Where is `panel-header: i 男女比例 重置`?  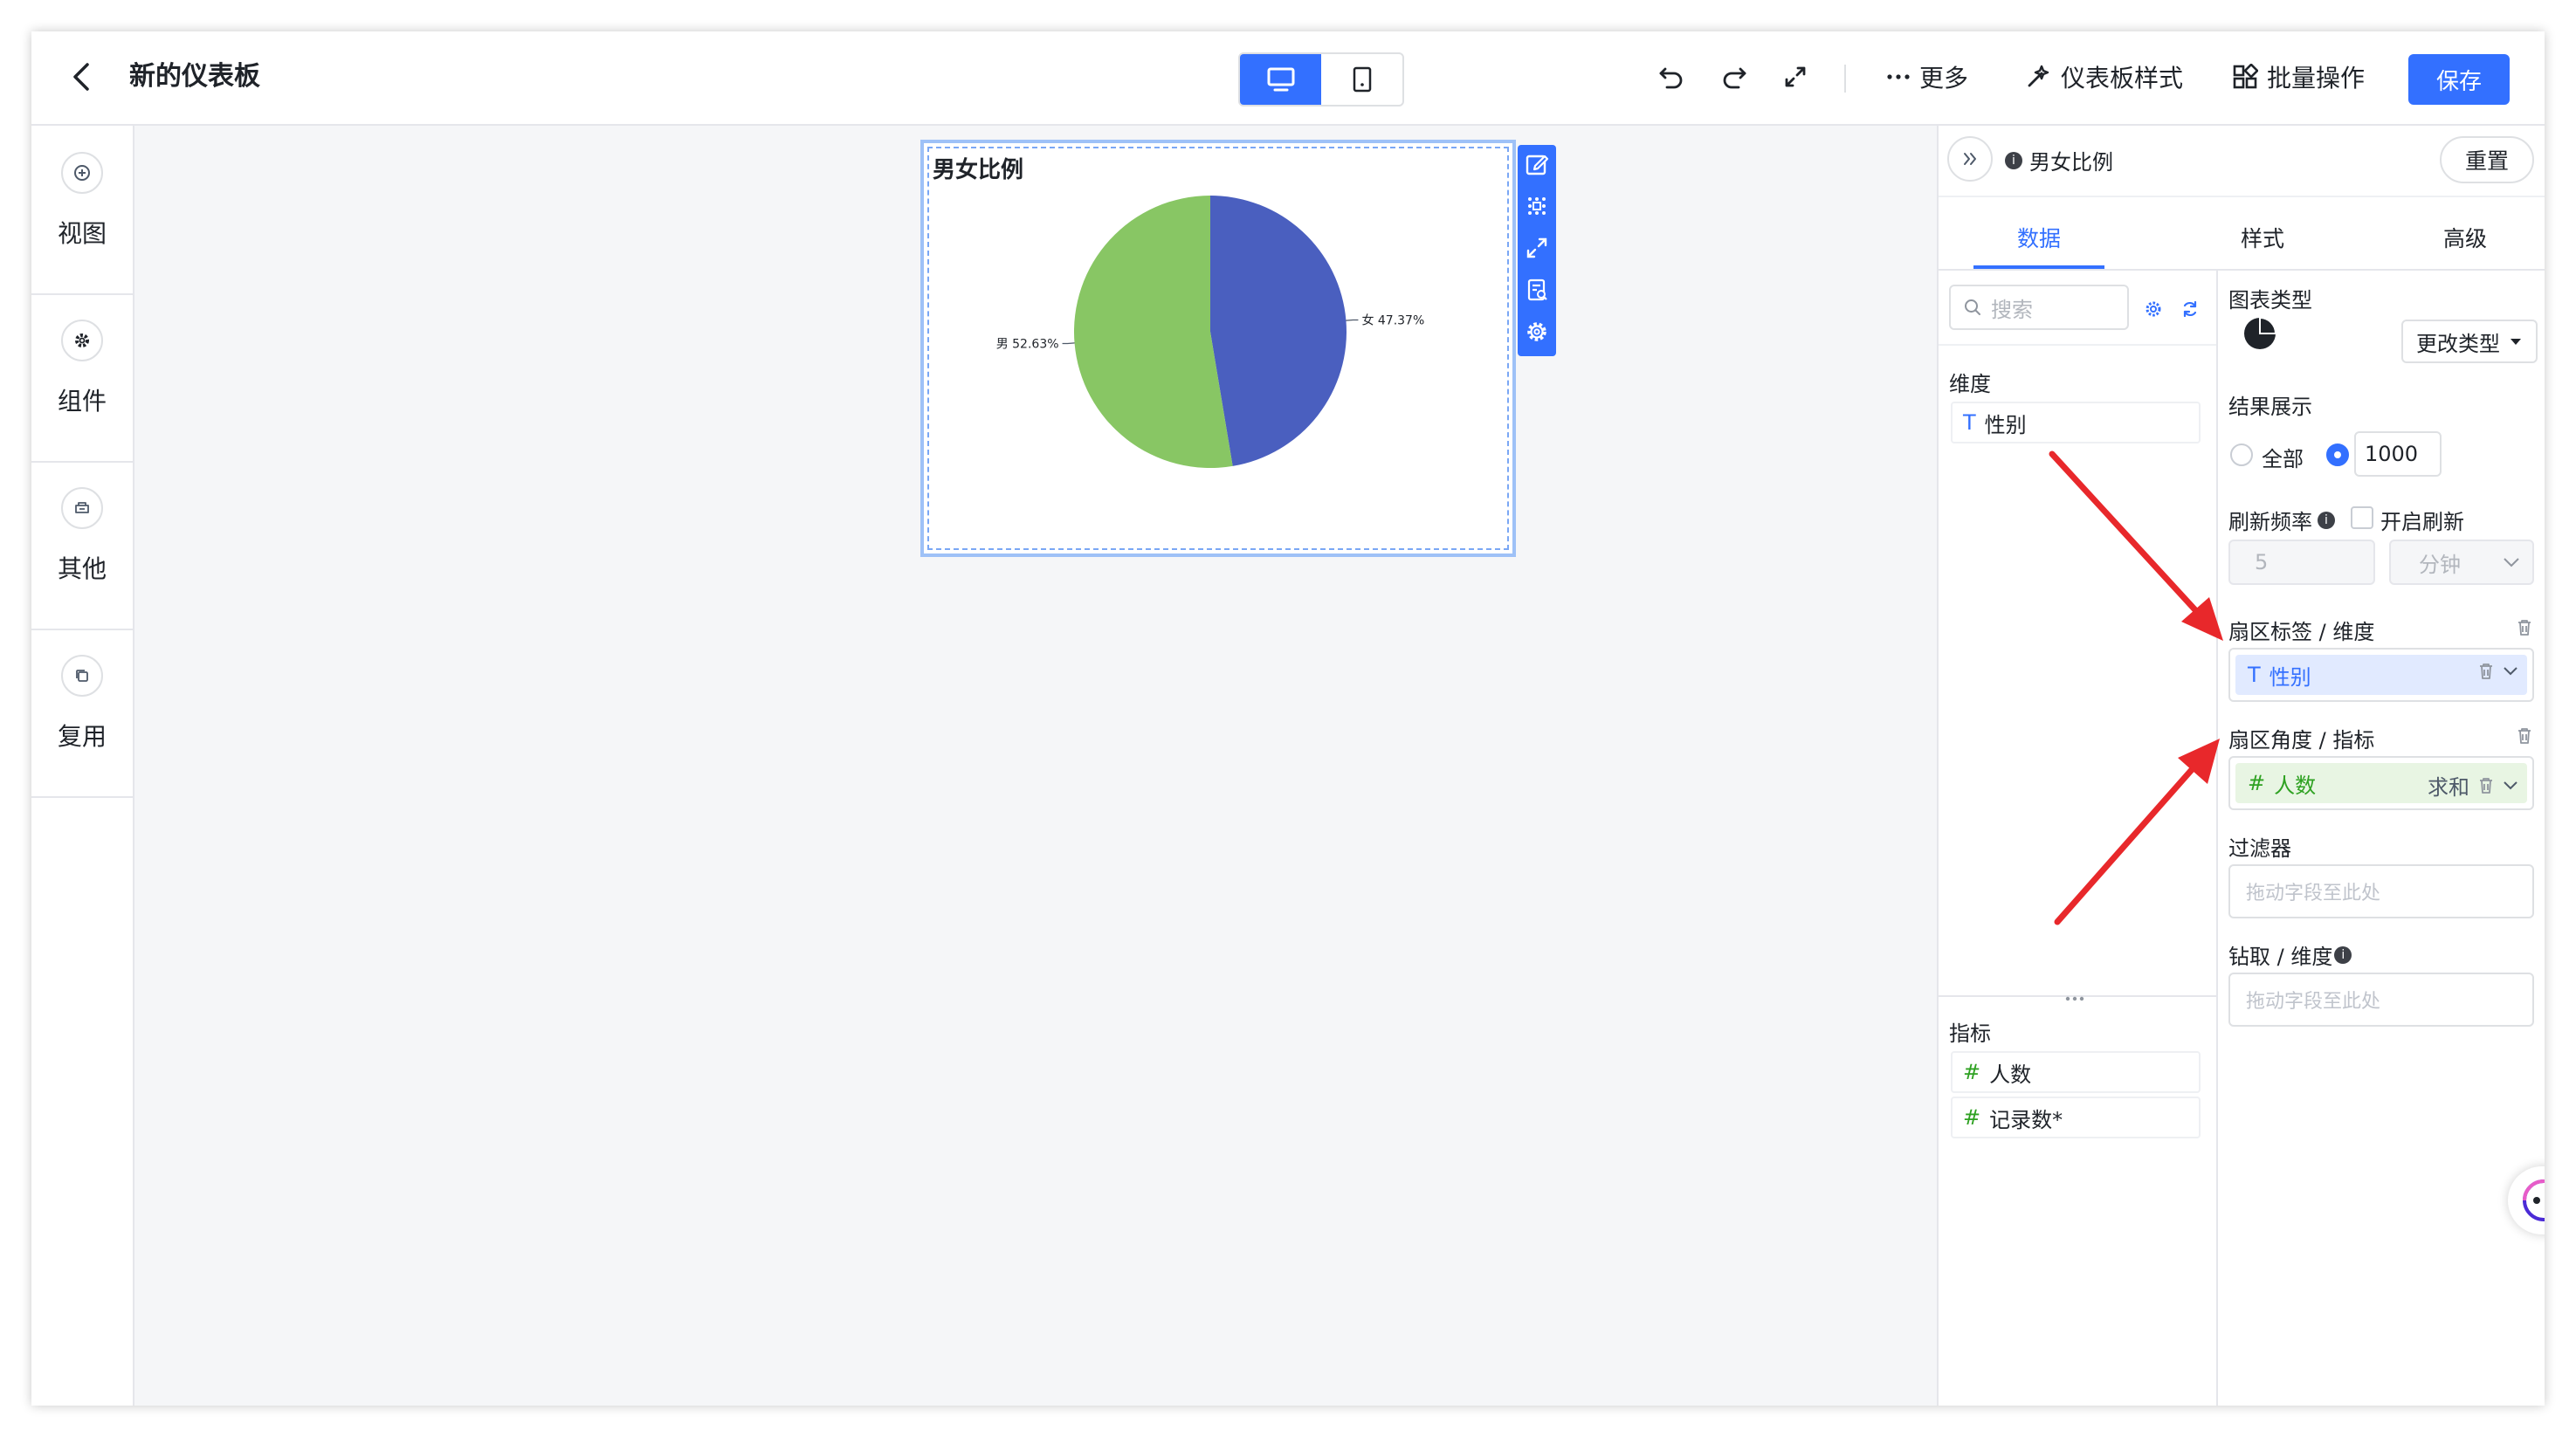 panel-header: i 男女比例 重置 is located at coordinates (2242, 162).